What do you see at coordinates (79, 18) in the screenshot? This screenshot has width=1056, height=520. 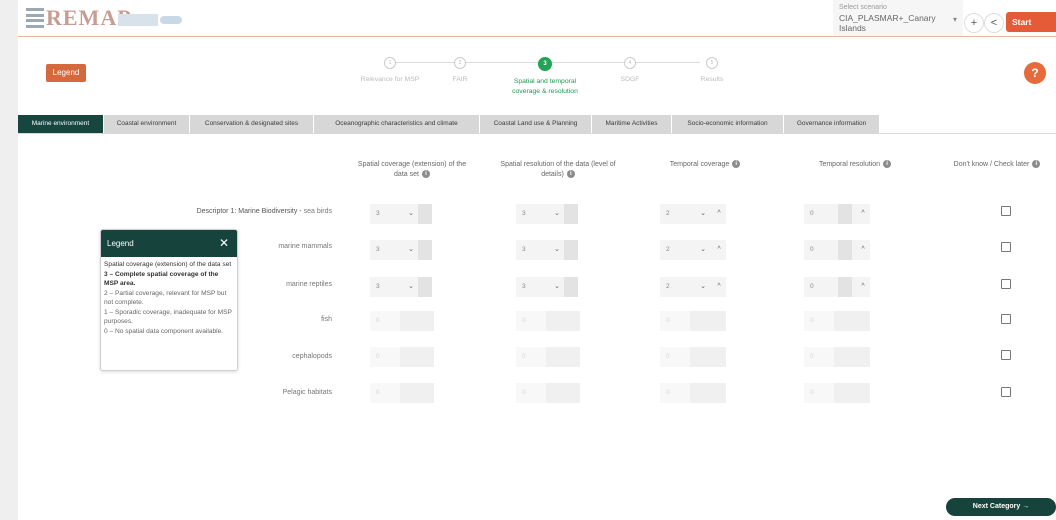 I see `app-logo: REMAP` at bounding box center [79, 18].